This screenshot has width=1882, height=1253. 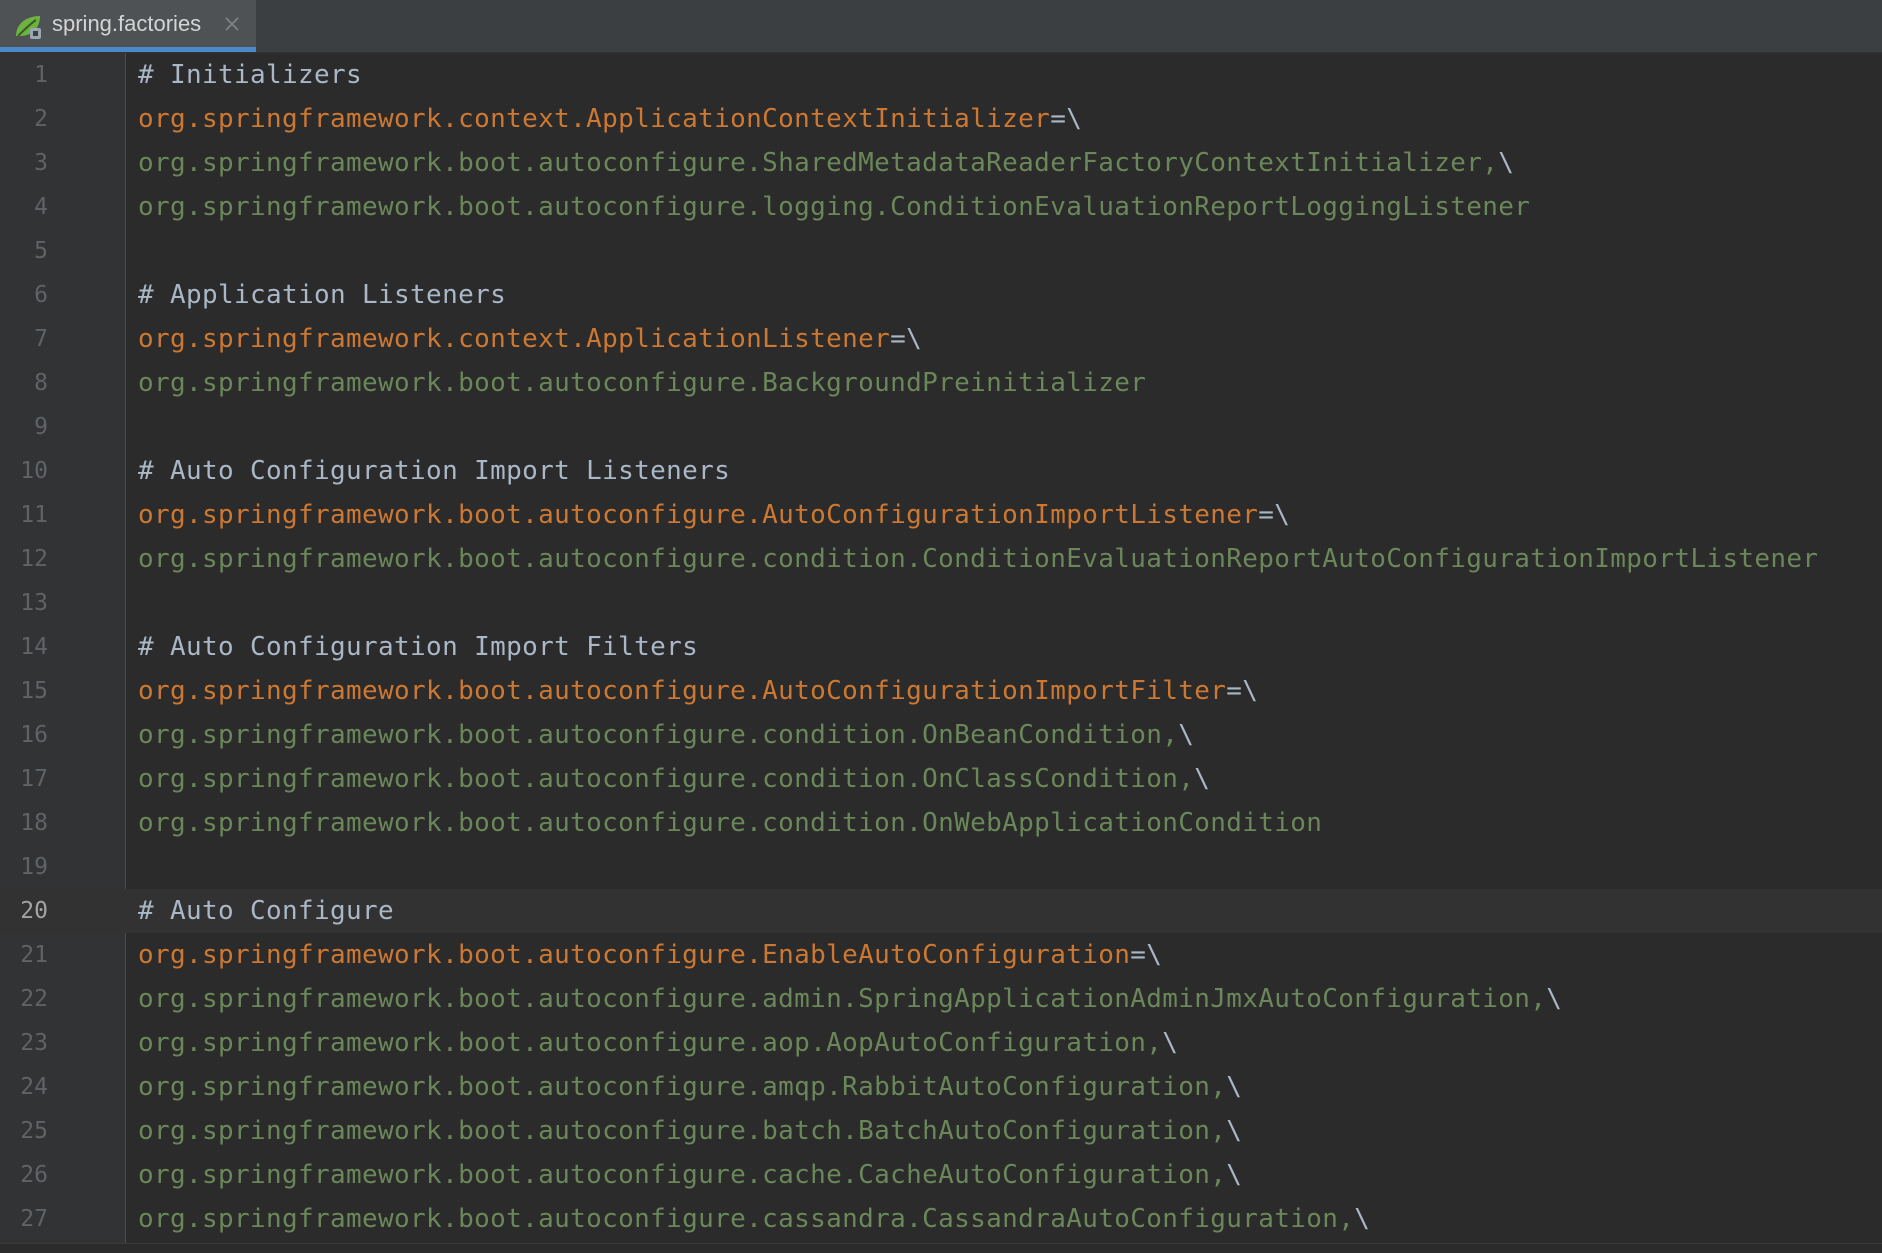 What do you see at coordinates (34, 955) in the screenshot?
I see `line-number: 21` at bounding box center [34, 955].